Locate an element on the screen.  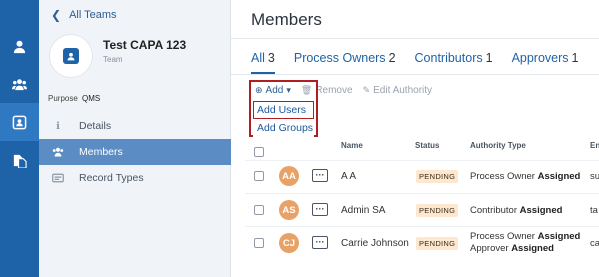
back-to-all-teams-link: ❮ All Teams is located at coordinates (84, 15).